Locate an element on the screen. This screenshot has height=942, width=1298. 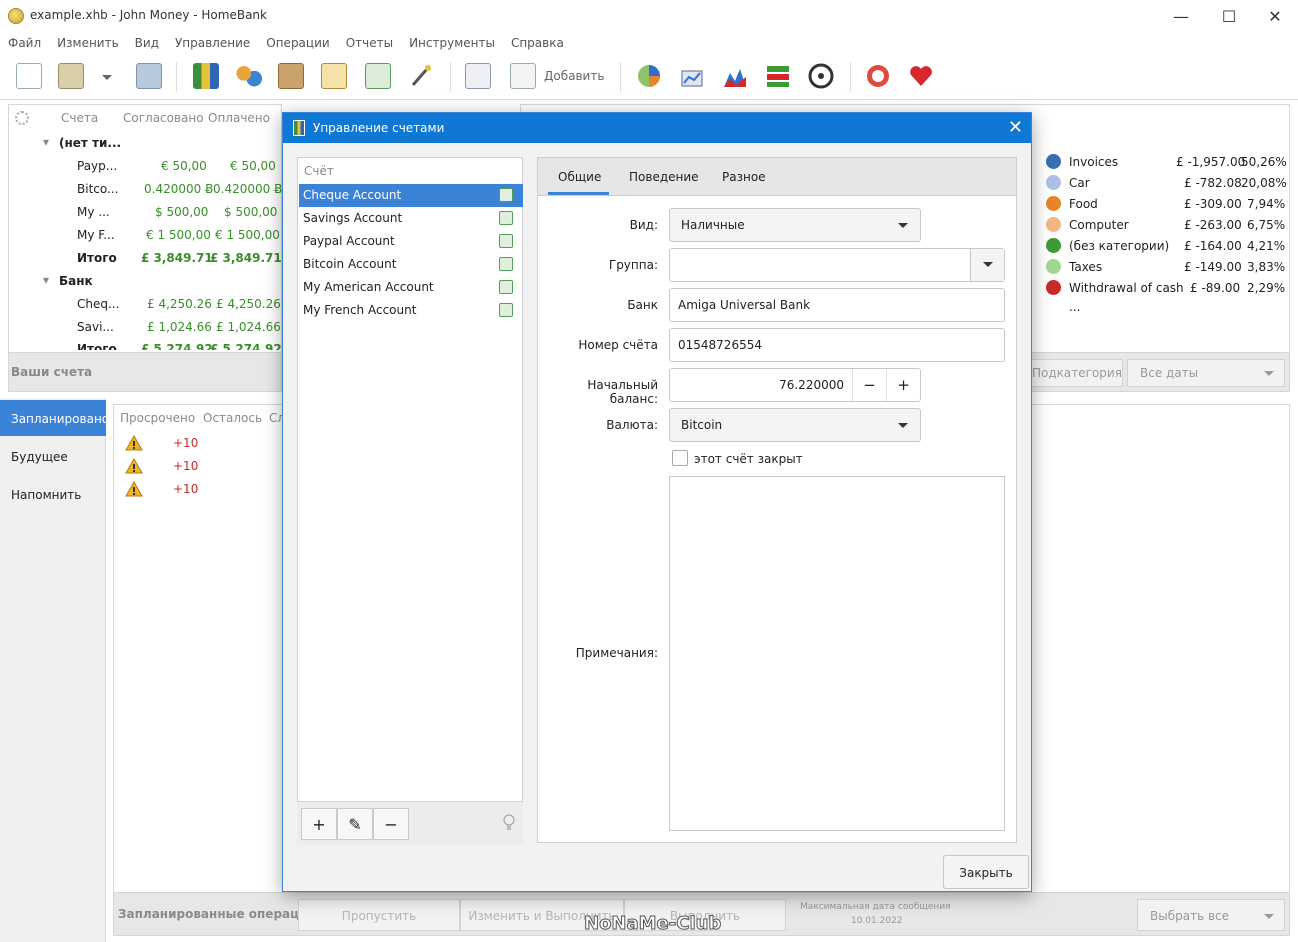
scheduled-icon is located at coordinates (334, 76).